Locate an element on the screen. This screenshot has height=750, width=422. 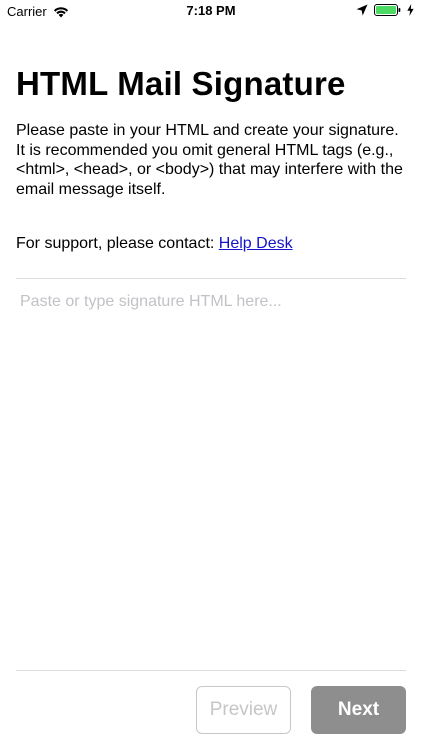
preview-button: Preview is located at coordinates (243, 710).